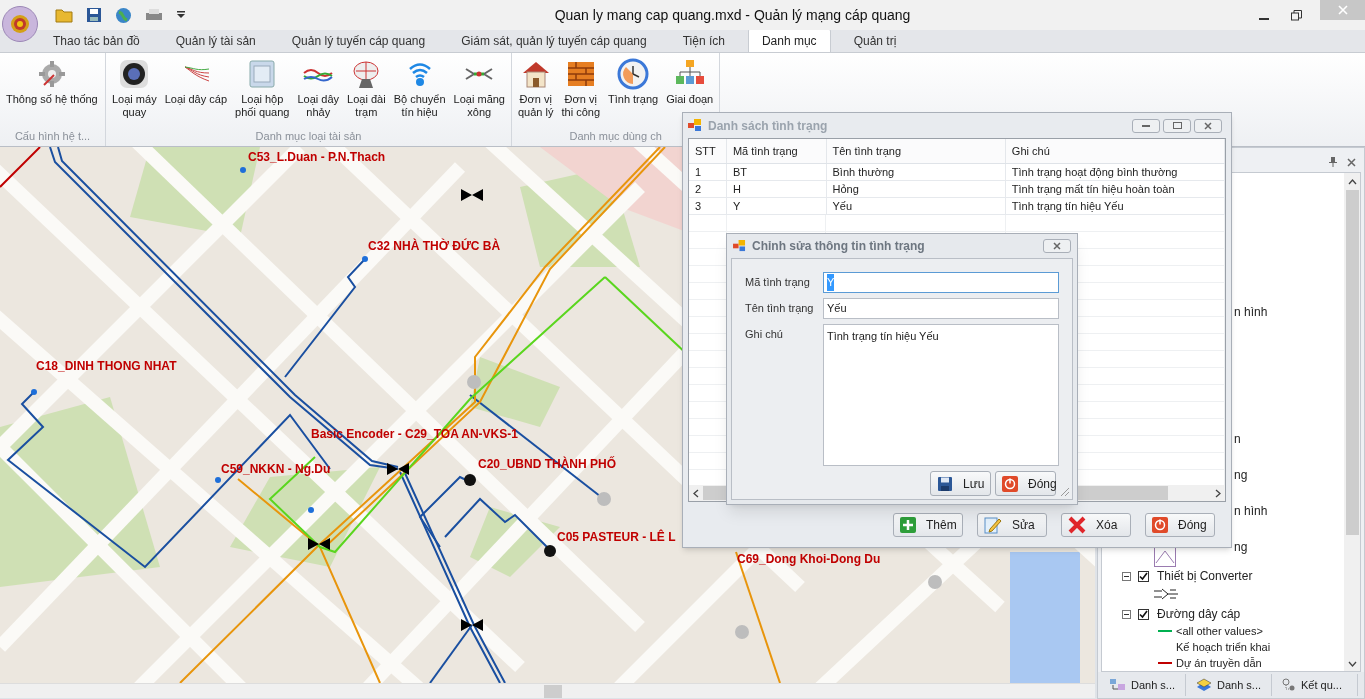  I want to click on dialog-button: Lưu, so click(960, 483).